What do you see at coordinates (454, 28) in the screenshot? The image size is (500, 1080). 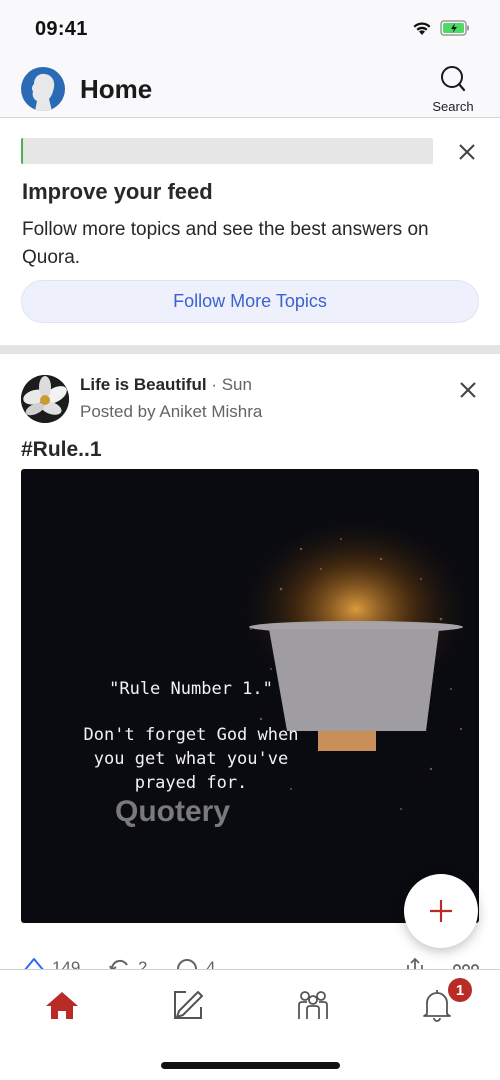 I see `battery-charging-icon` at bounding box center [454, 28].